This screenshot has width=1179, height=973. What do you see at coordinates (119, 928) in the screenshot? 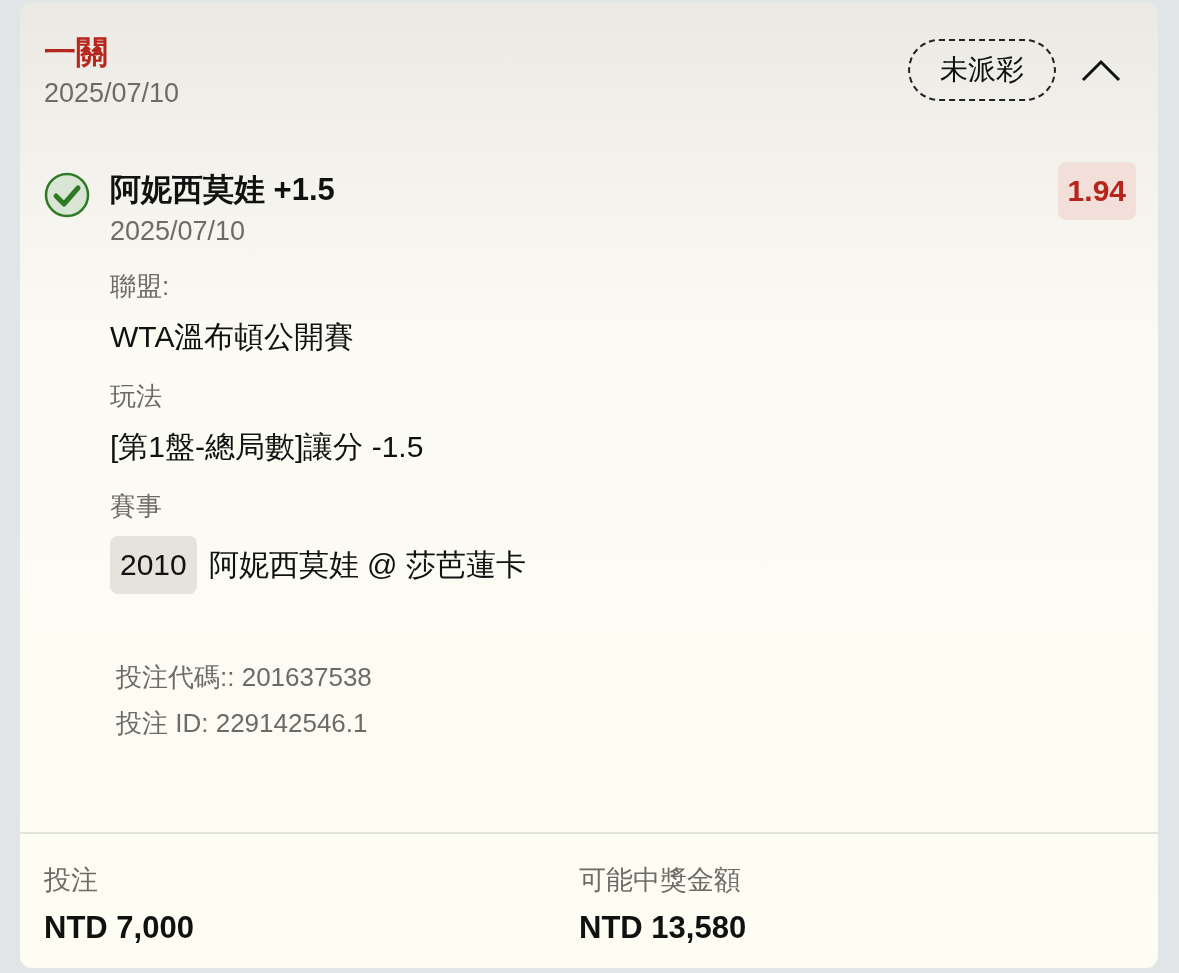
I see `summary-amount: NTD 7,000` at bounding box center [119, 928].